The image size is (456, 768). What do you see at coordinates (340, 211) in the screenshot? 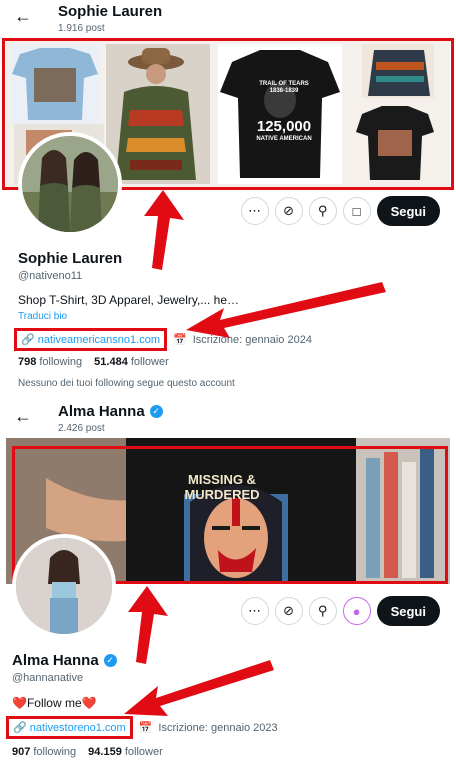
I see `profile-actions: ⋯ ⊘ ⚲ □ Segui` at bounding box center [340, 211].